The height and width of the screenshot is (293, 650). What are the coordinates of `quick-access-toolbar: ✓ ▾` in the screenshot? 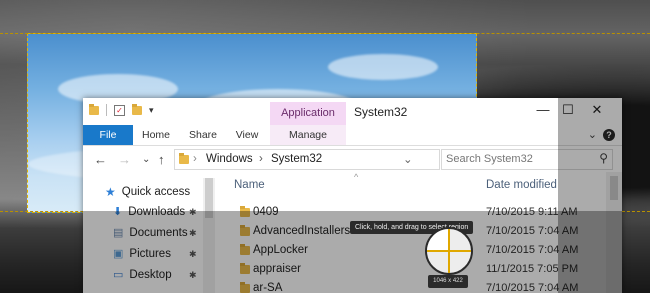 It's located at (121, 109).